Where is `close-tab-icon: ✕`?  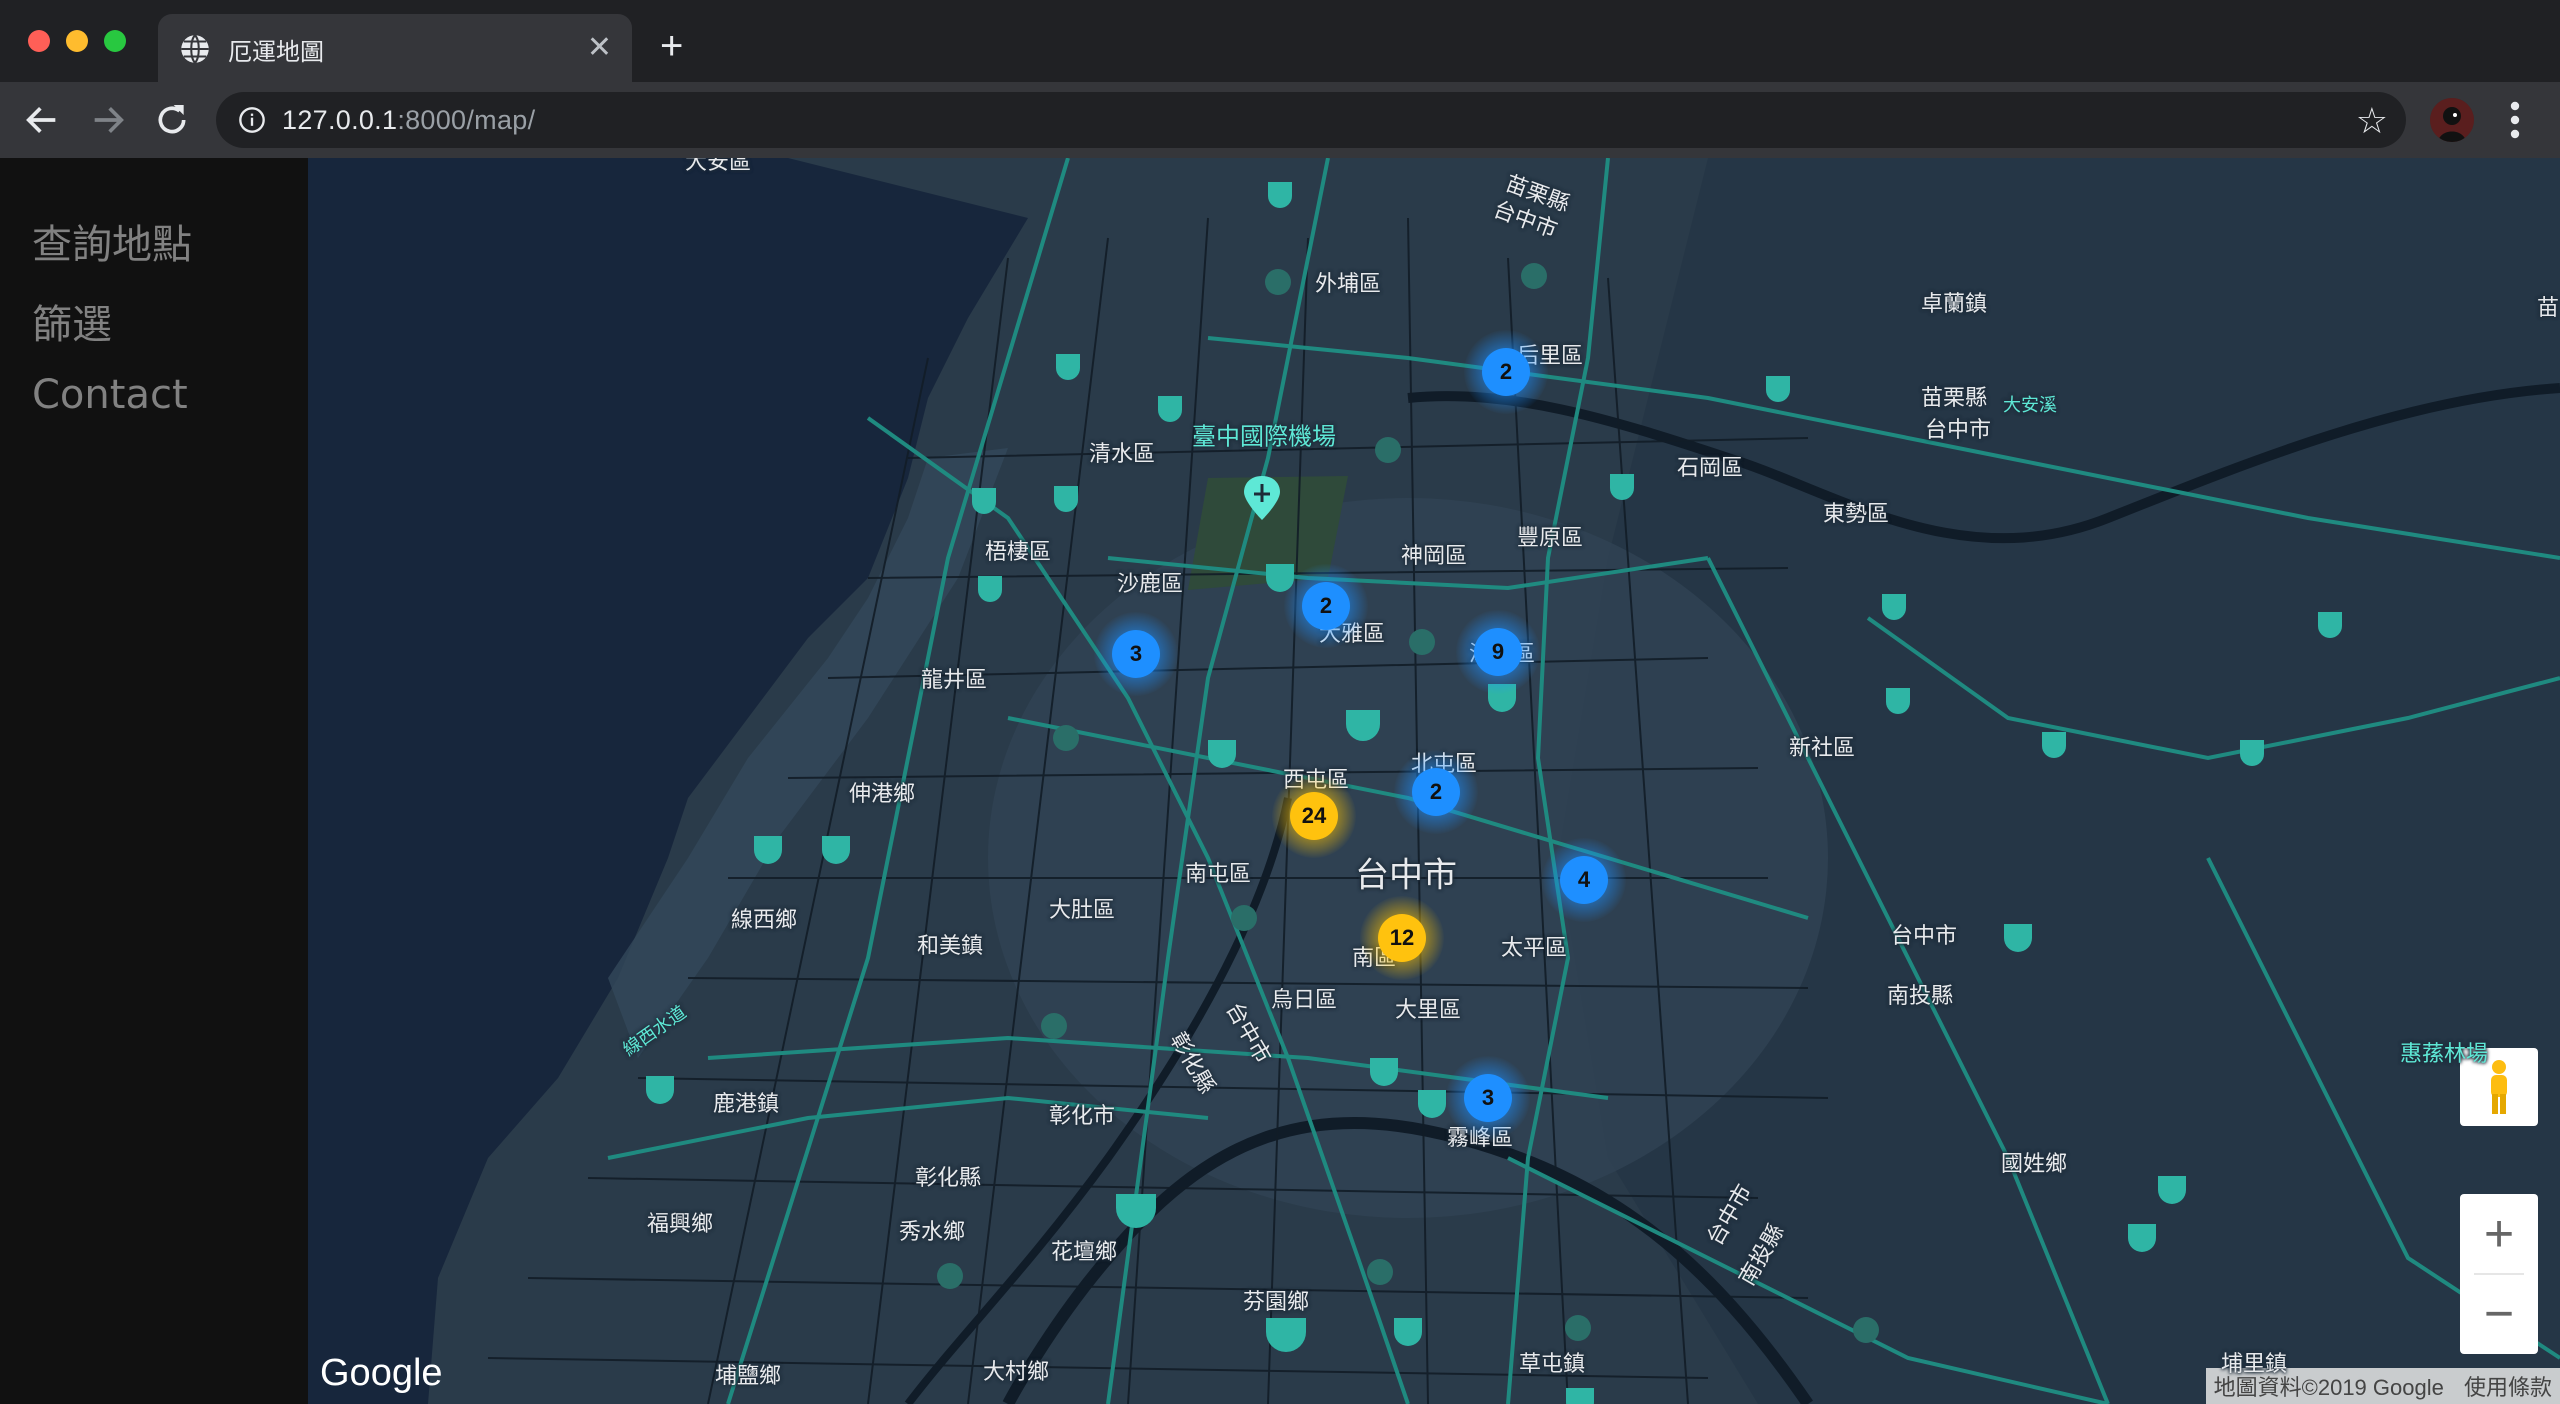 close-tab-icon: ✕ is located at coordinates (599, 48).